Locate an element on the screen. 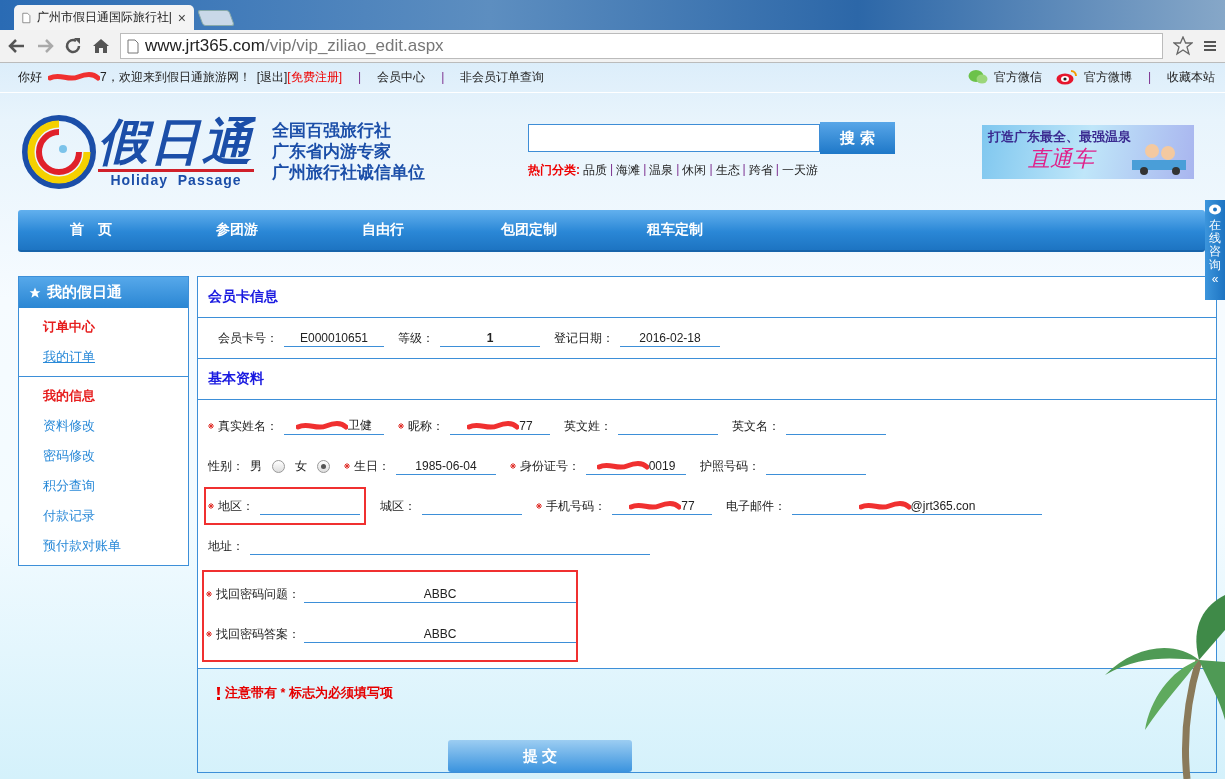 The height and width of the screenshot is (779, 1225). forward-icon is located at coordinates (45, 46).